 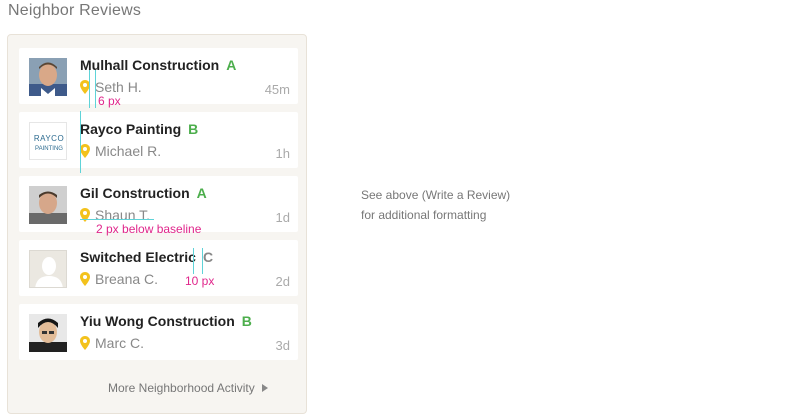 I want to click on reviewer: Marc C., so click(x=112, y=343).